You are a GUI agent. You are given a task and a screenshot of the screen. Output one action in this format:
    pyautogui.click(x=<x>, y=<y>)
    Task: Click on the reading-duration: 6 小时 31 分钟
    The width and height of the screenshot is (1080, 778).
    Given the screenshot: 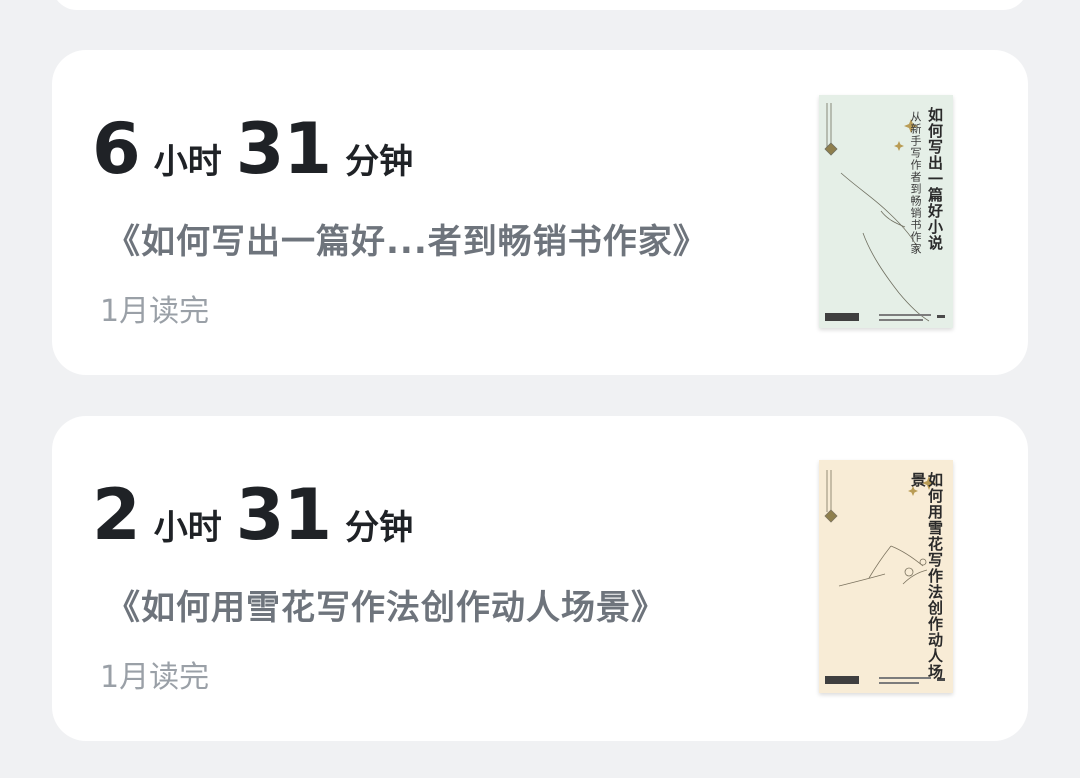 What is the action you would take?
    pyautogui.click(x=259, y=149)
    